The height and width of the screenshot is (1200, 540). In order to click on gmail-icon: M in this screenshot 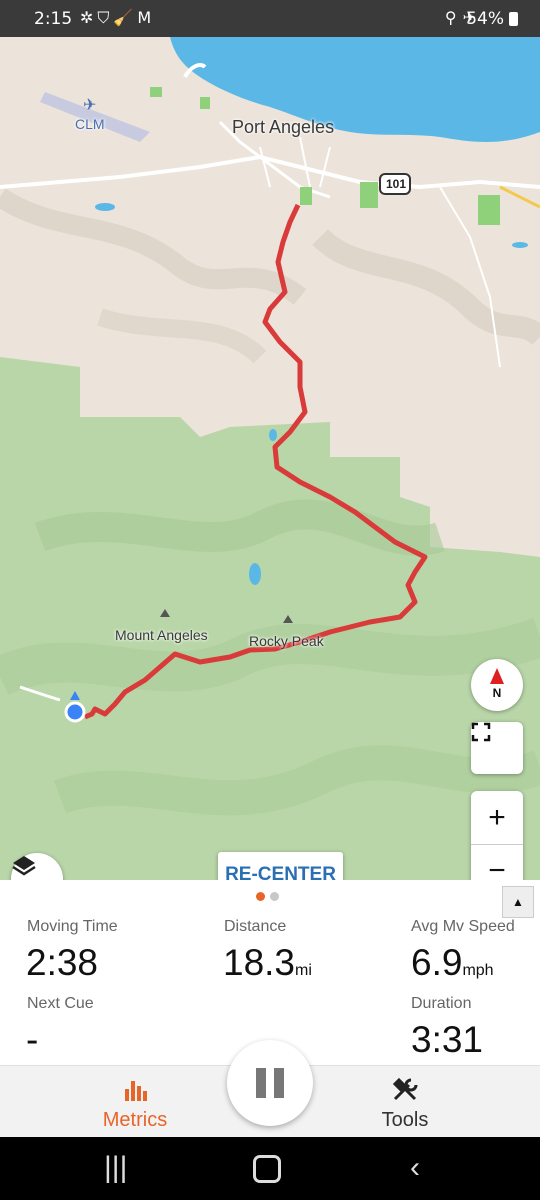, I will do `click(146, 17)`.